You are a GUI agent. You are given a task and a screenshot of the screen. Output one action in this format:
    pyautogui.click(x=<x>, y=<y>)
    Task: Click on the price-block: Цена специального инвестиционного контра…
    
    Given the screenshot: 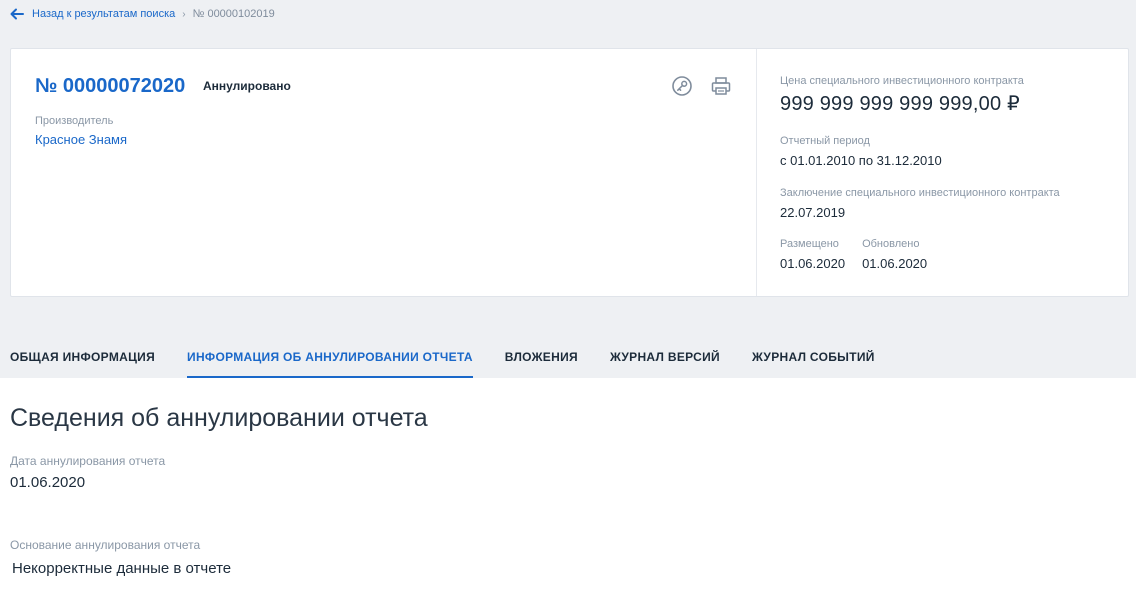 What is the action you would take?
    pyautogui.click(x=902, y=95)
    